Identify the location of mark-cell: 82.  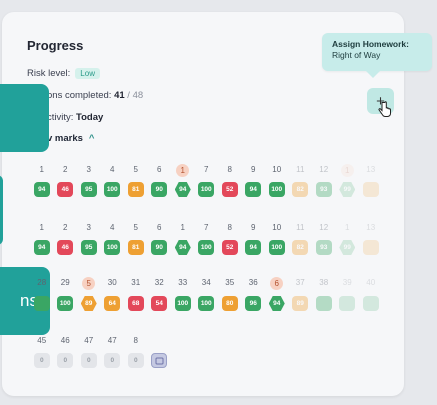
(301, 248).